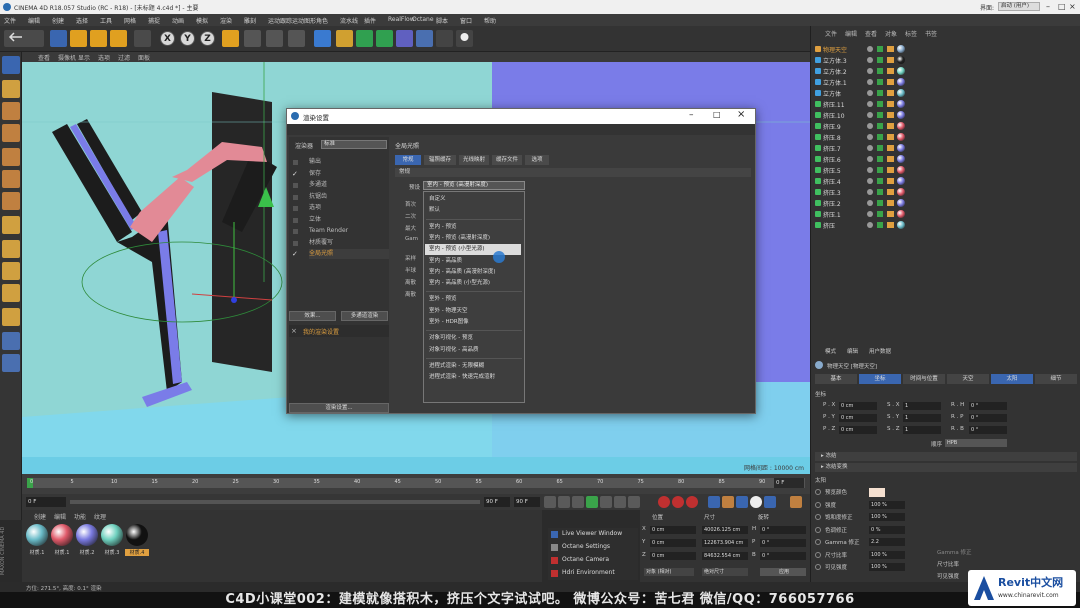  What do you see at coordinates (82, 20) in the screenshot?
I see `menu-item: 选择` at bounding box center [82, 20].